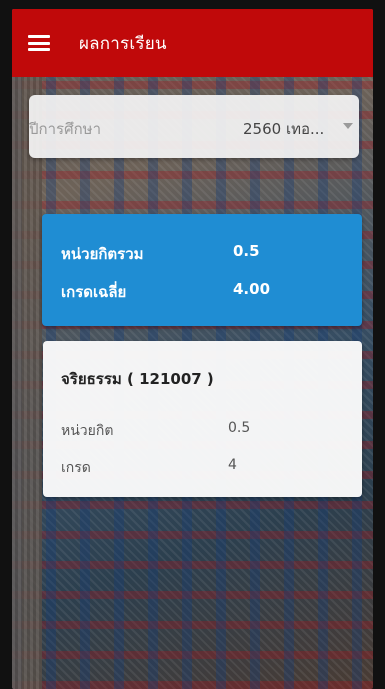 This screenshot has width=385, height=689. I want to click on course-credits-label: หน่วยกิต, so click(87, 431).